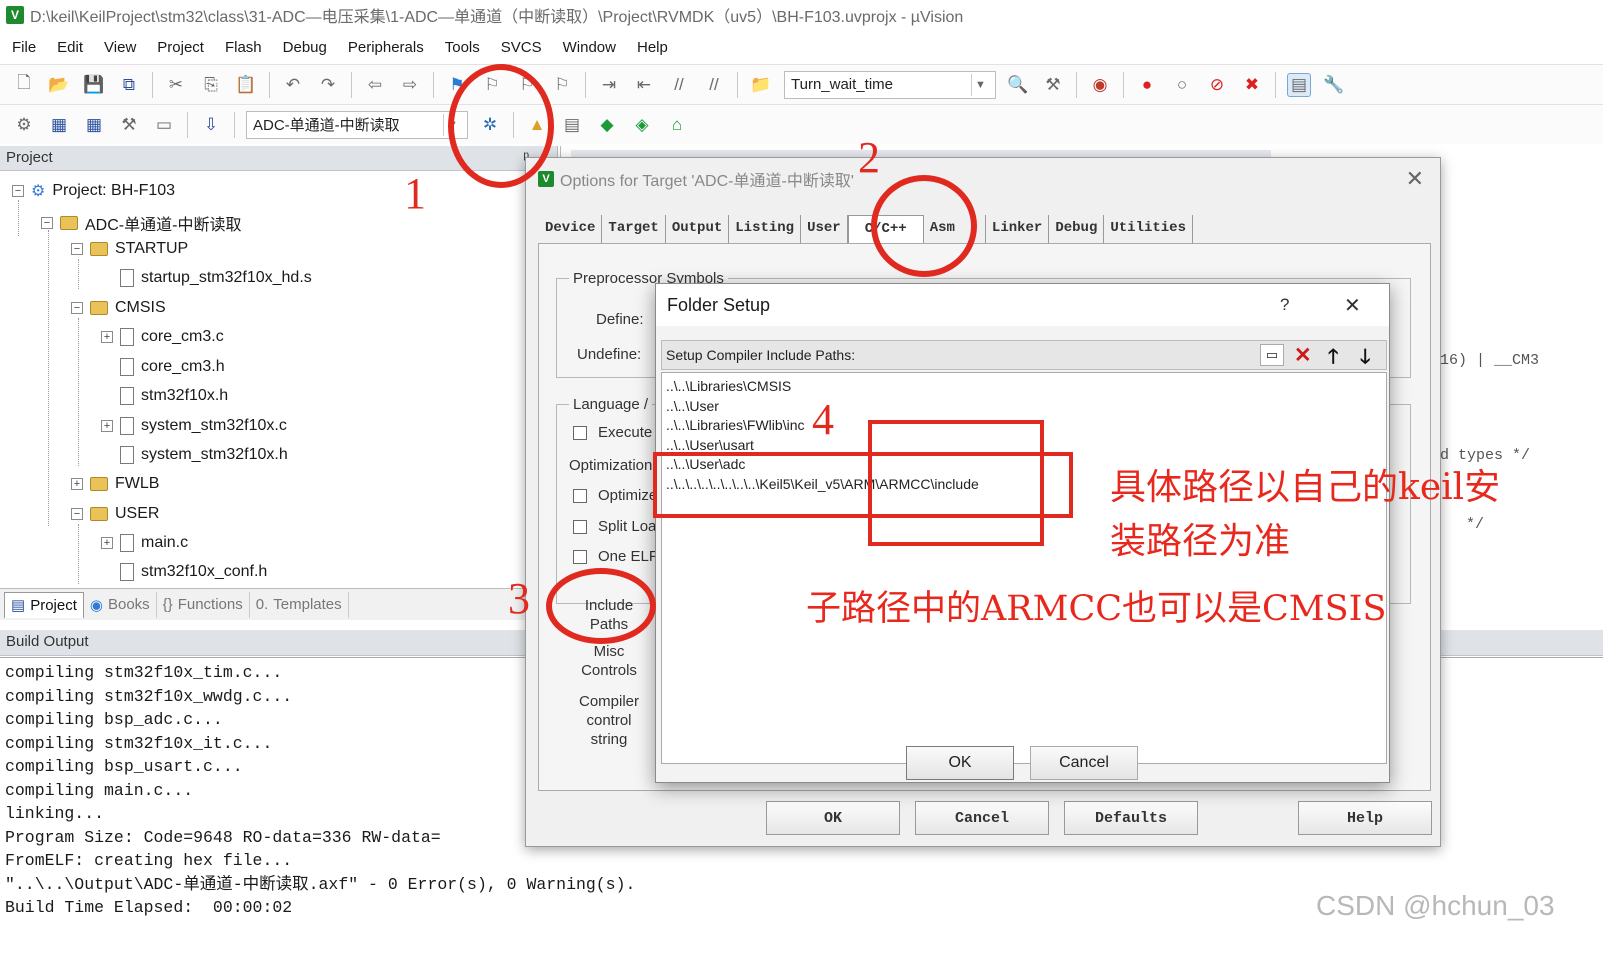  I want to click on bookmark-clear-icon: ⚐, so click(562, 85).